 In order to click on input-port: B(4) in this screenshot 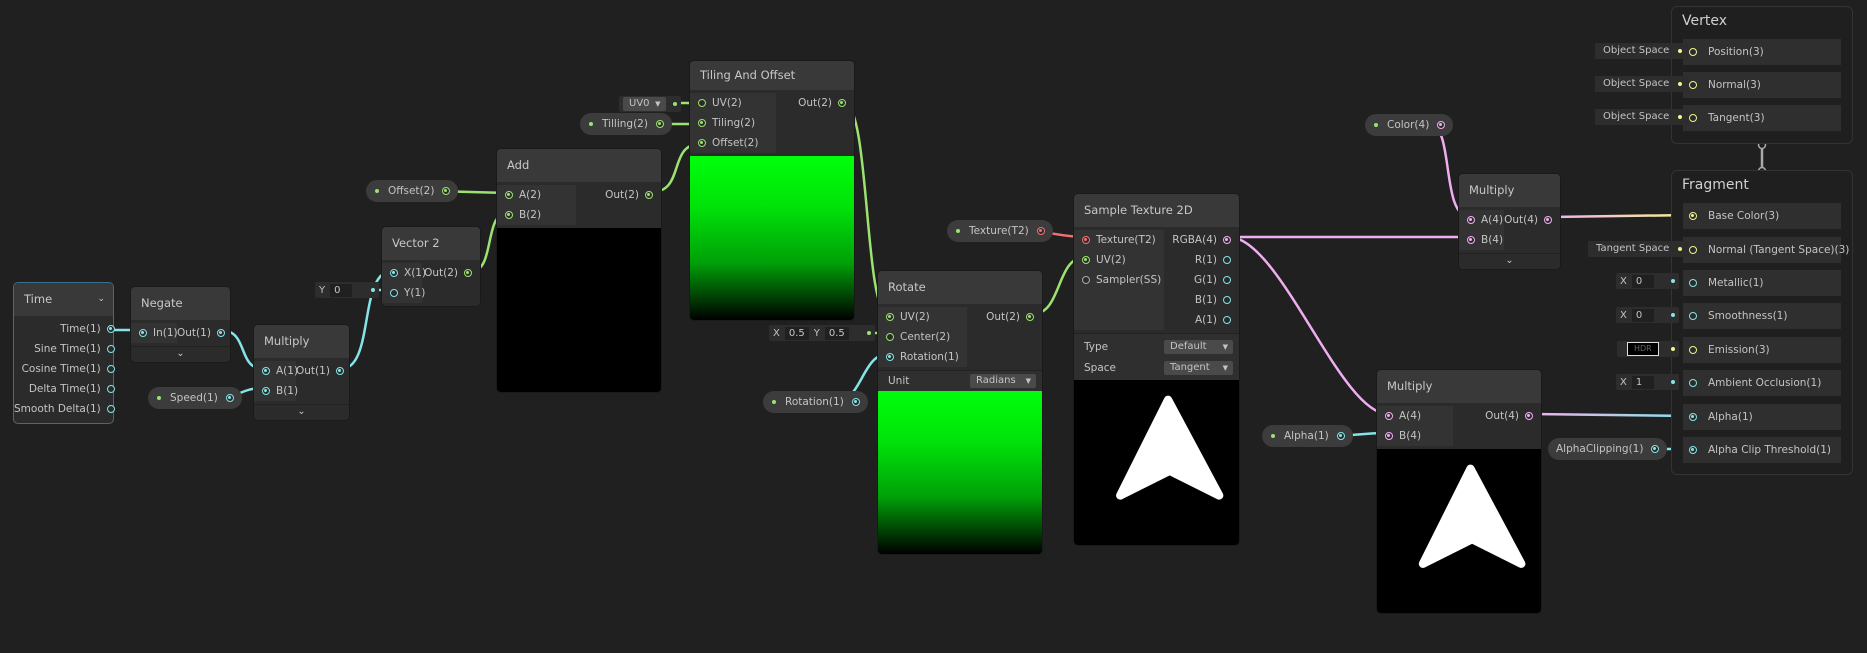, I will do `click(1415, 436)`.